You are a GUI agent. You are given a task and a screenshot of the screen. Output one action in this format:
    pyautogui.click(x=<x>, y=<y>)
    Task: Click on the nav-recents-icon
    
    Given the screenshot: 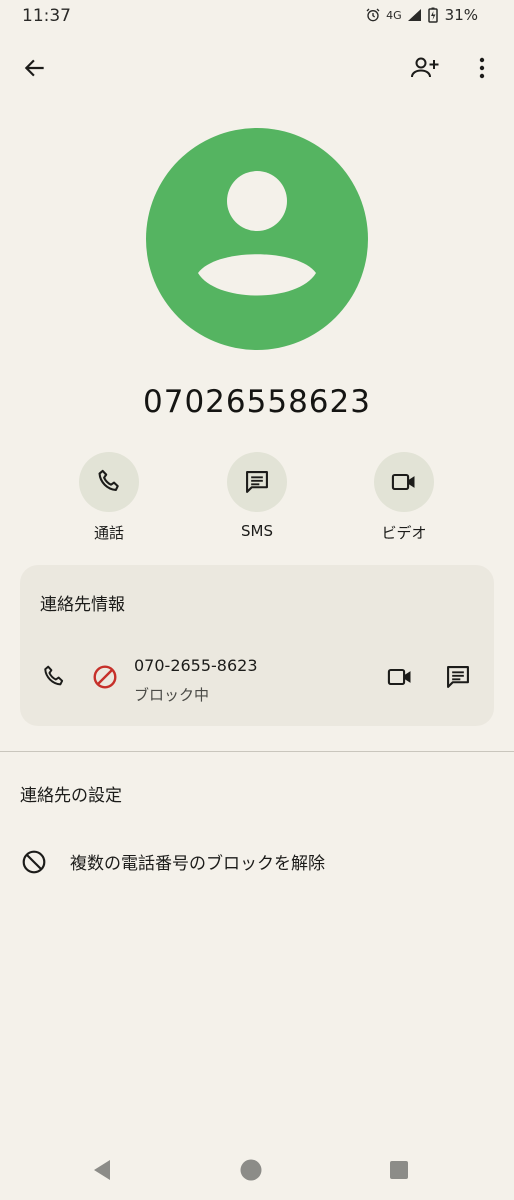 What is the action you would take?
    pyautogui.click(x=399, y=1170)
    